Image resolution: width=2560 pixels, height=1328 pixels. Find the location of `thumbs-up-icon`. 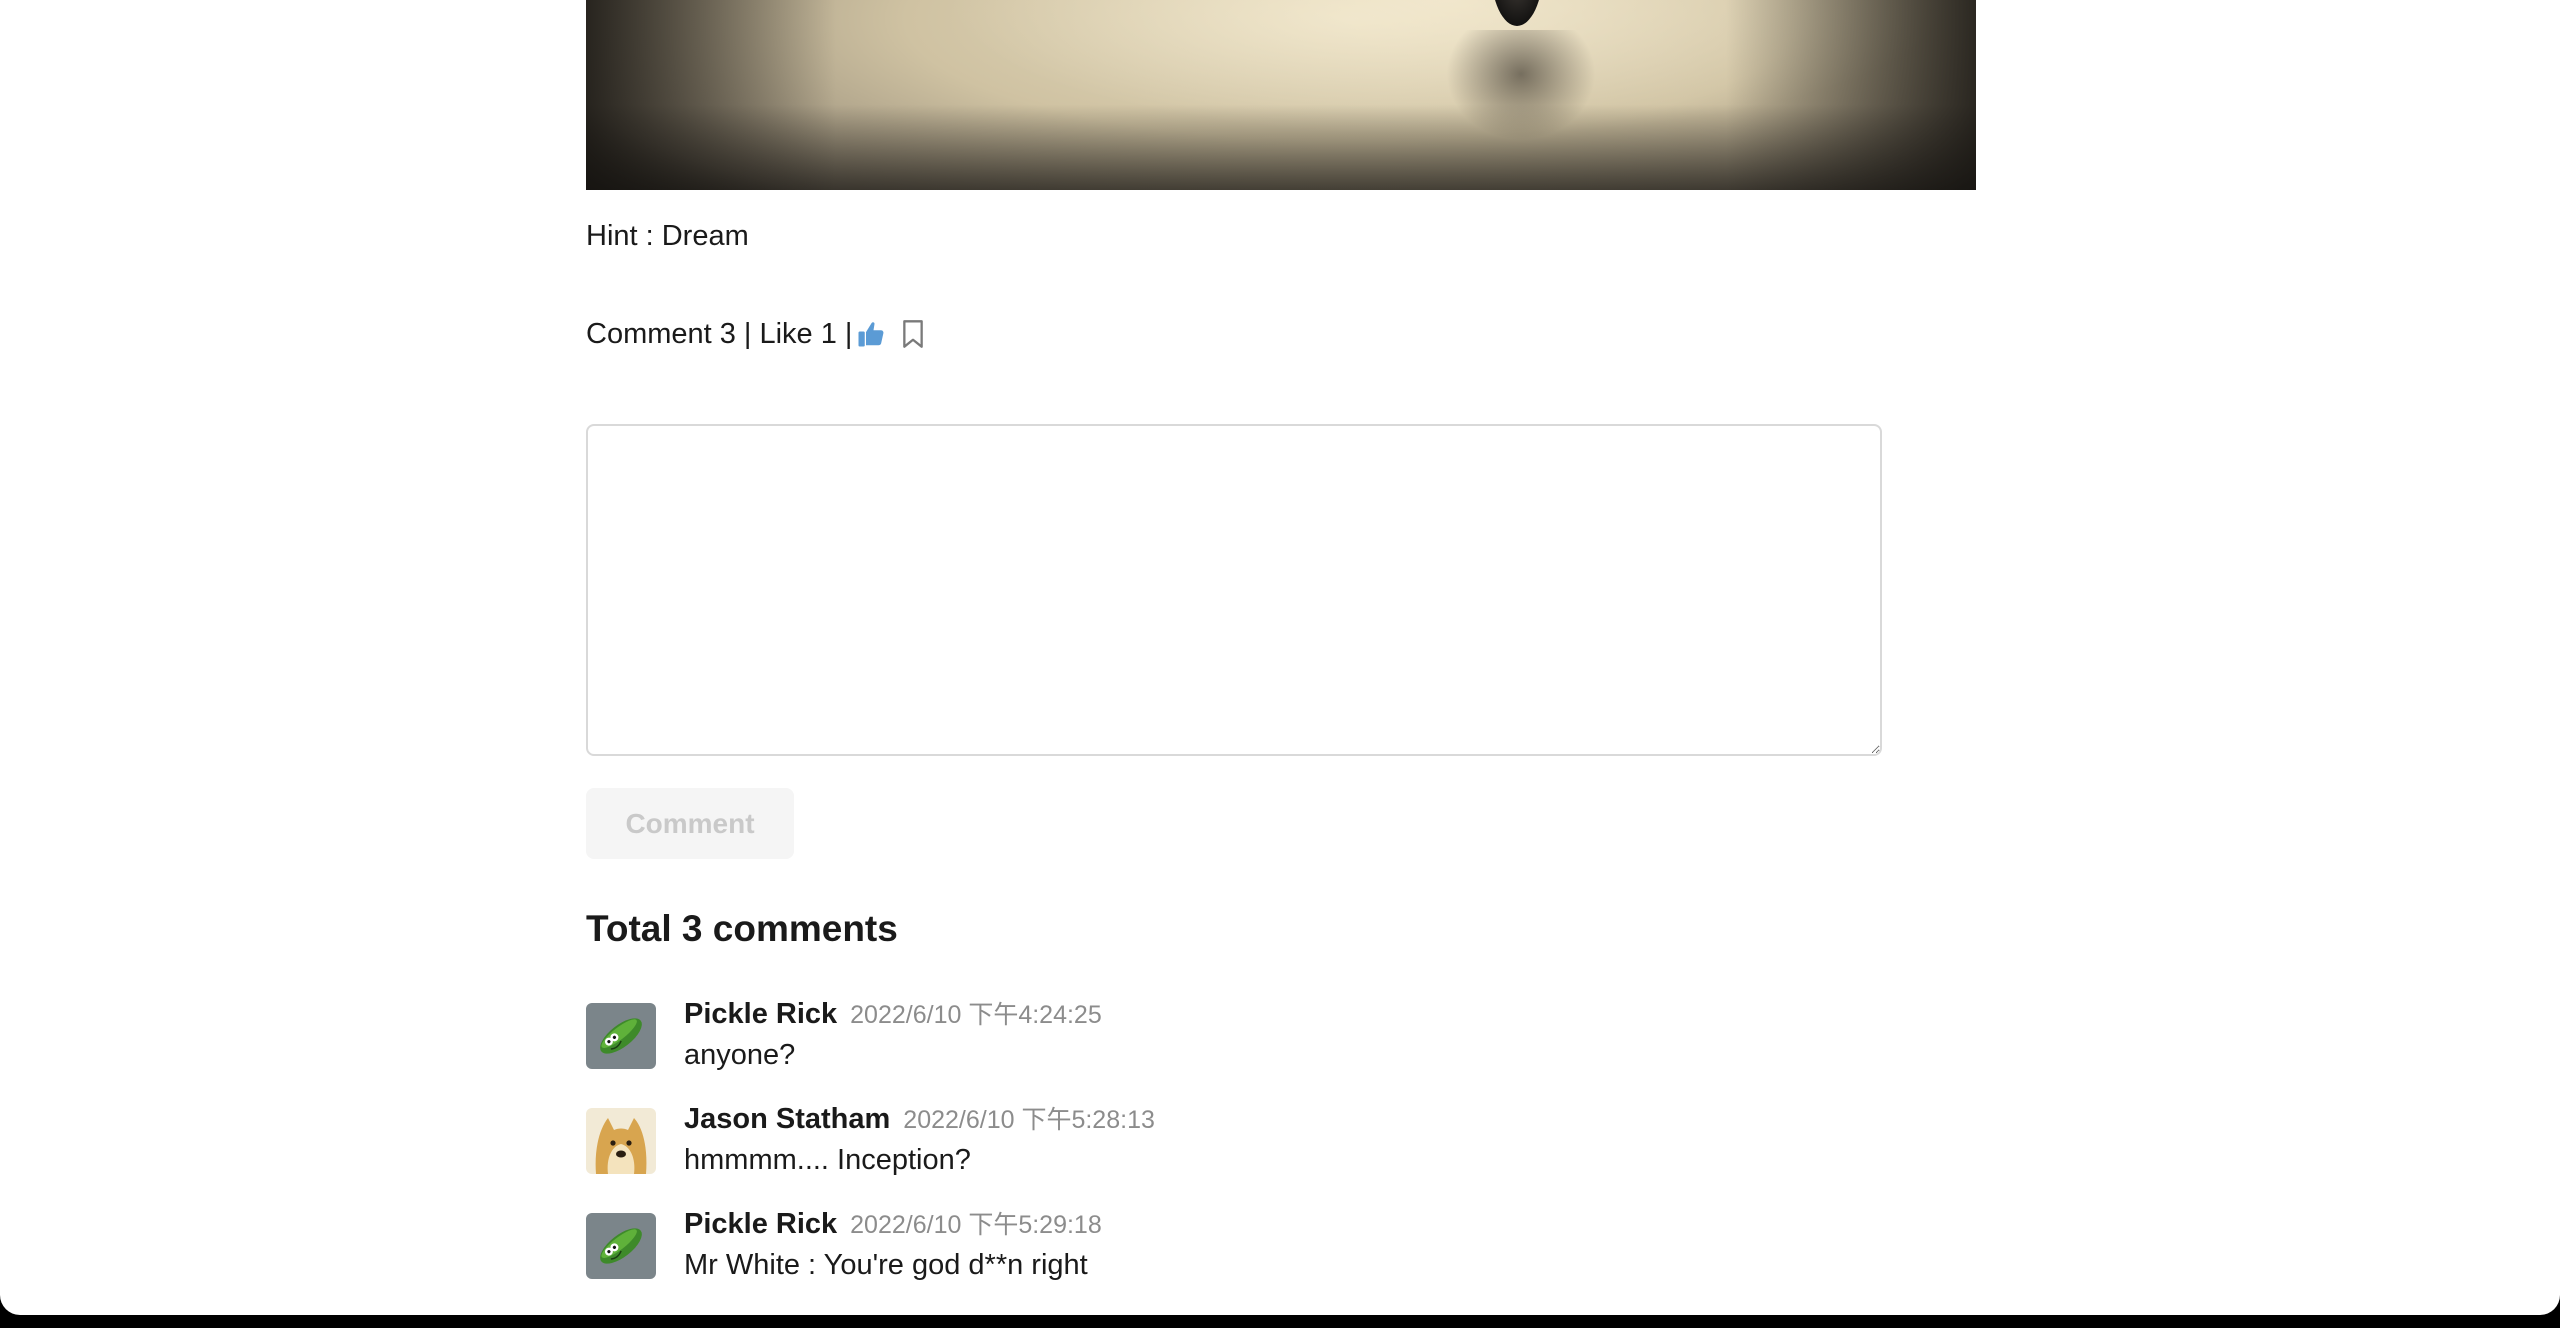

thumbs-up-icon is located at coordinates (871, 334).